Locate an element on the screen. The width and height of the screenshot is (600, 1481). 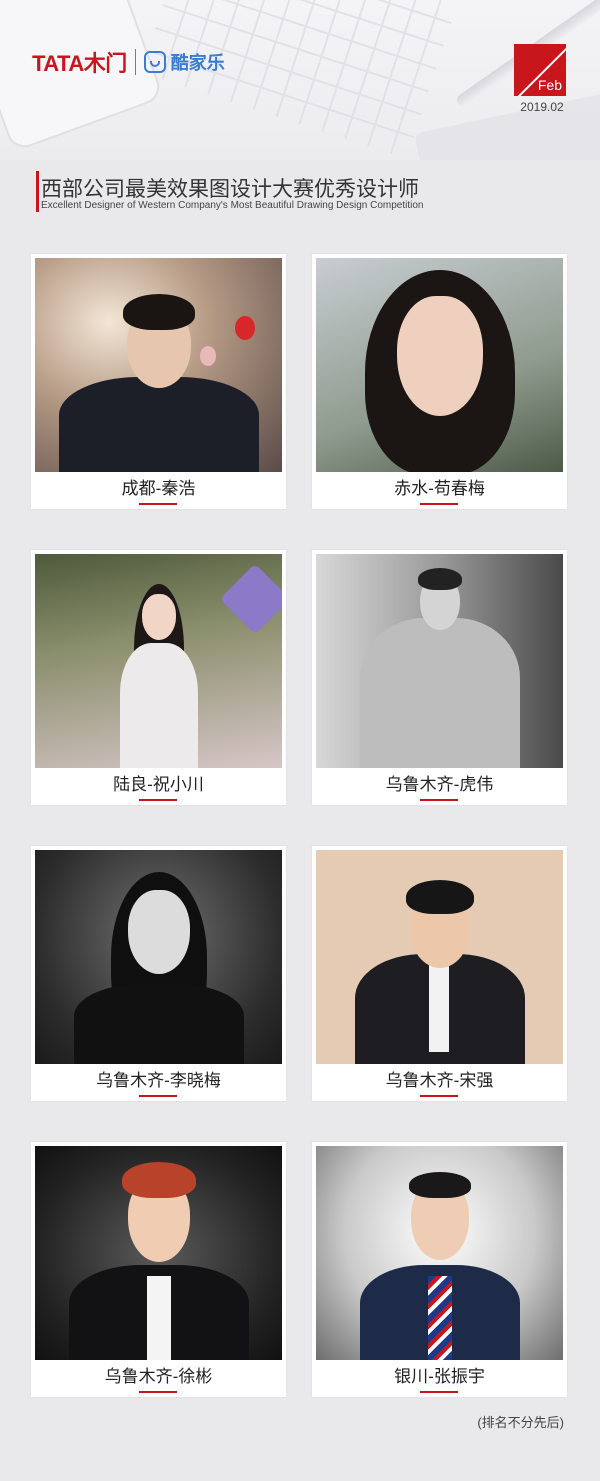
designer-card: 乌鲁木齐-宋强 is located at coordinates (439, 973).